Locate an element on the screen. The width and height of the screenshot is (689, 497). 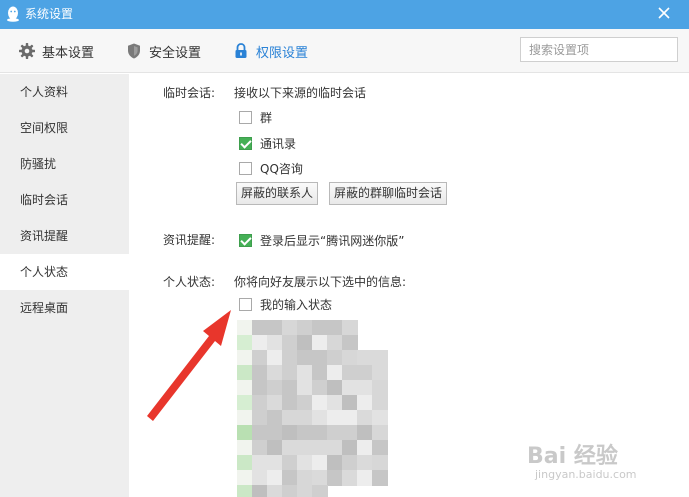
close-icon is located at coordinates (664, 13).